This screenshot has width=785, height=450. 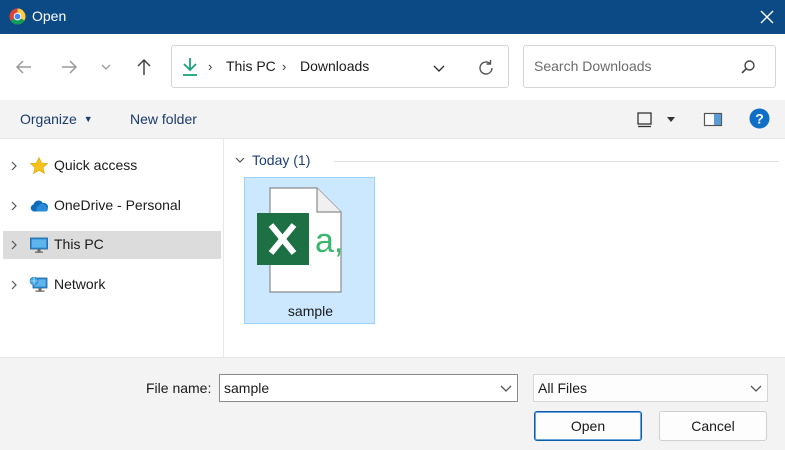 What do you see at coordinates (713, 426) in the screenshot?
I see `cancel-button: Cancel` at bounding box center [713, 426].